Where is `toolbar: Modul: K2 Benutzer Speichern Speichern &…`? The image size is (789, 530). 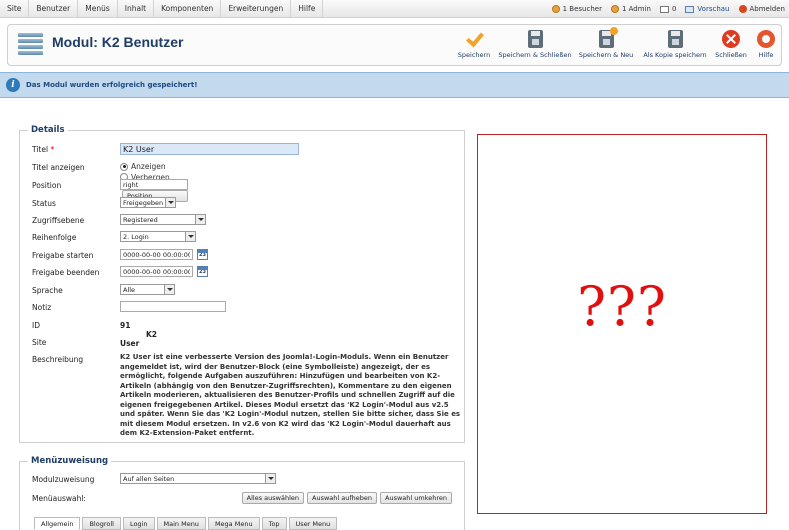 toolbar: Modul: K2 Benutzer Speichern Speichern &… is located at coordinates (394, 45).